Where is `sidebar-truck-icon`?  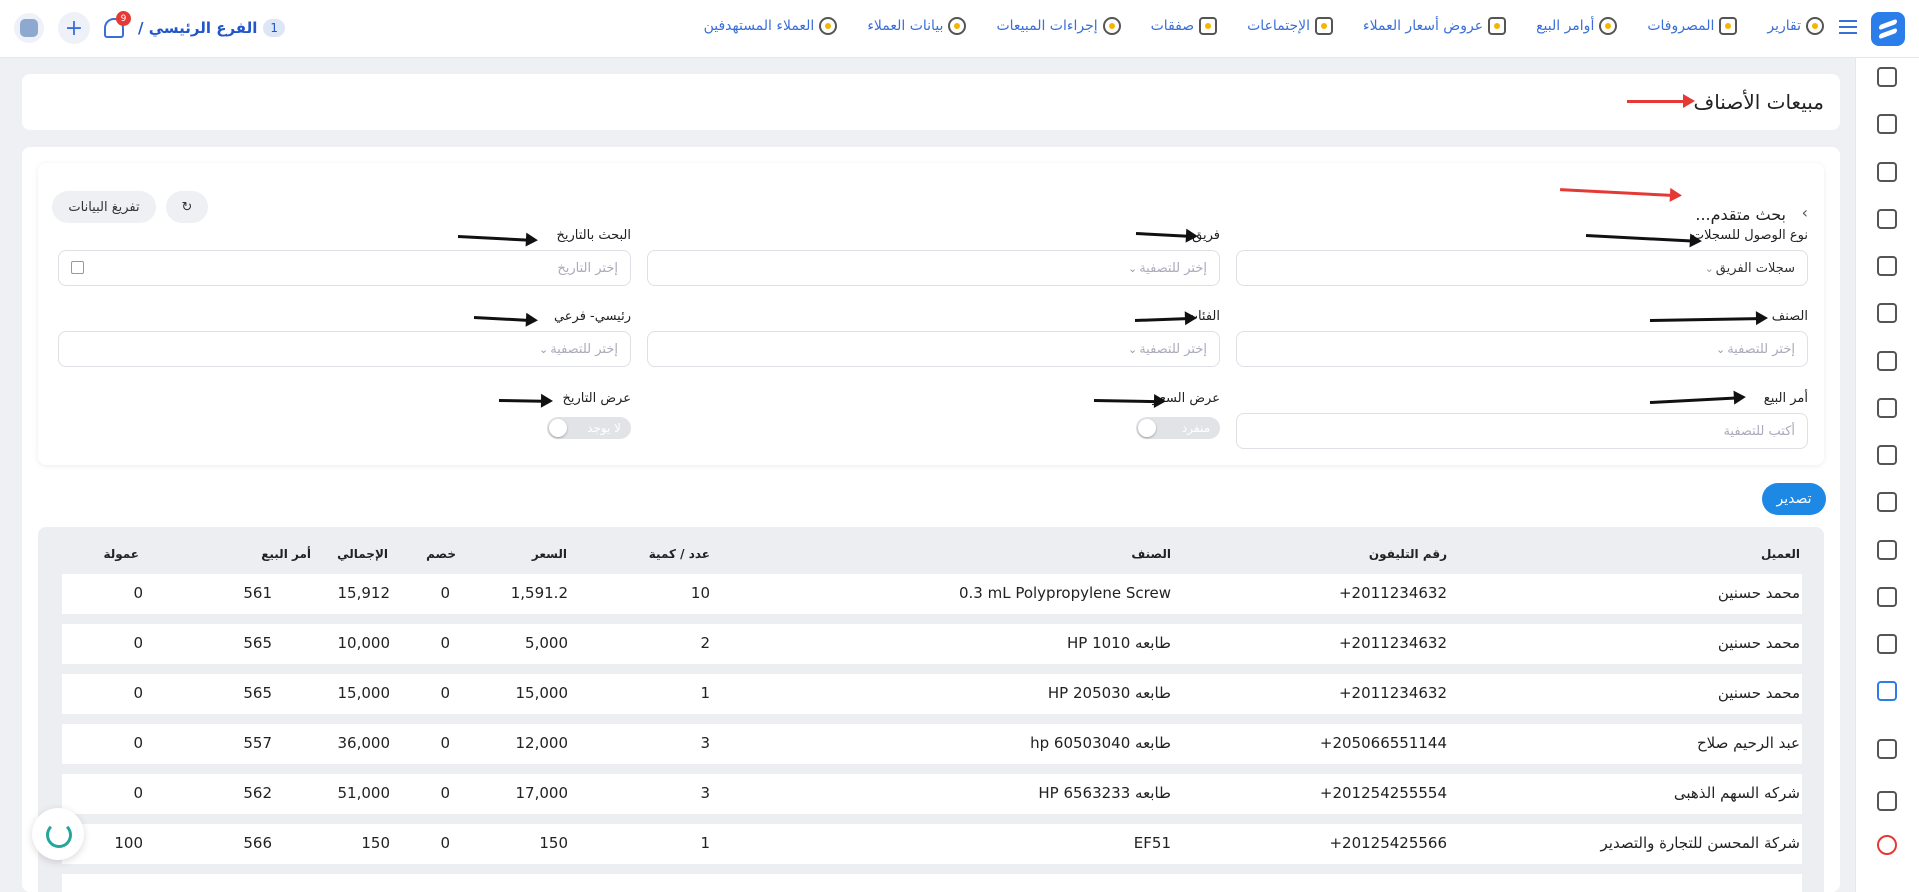
sidebar-truck-icon is located at coordinates (1887, 455).